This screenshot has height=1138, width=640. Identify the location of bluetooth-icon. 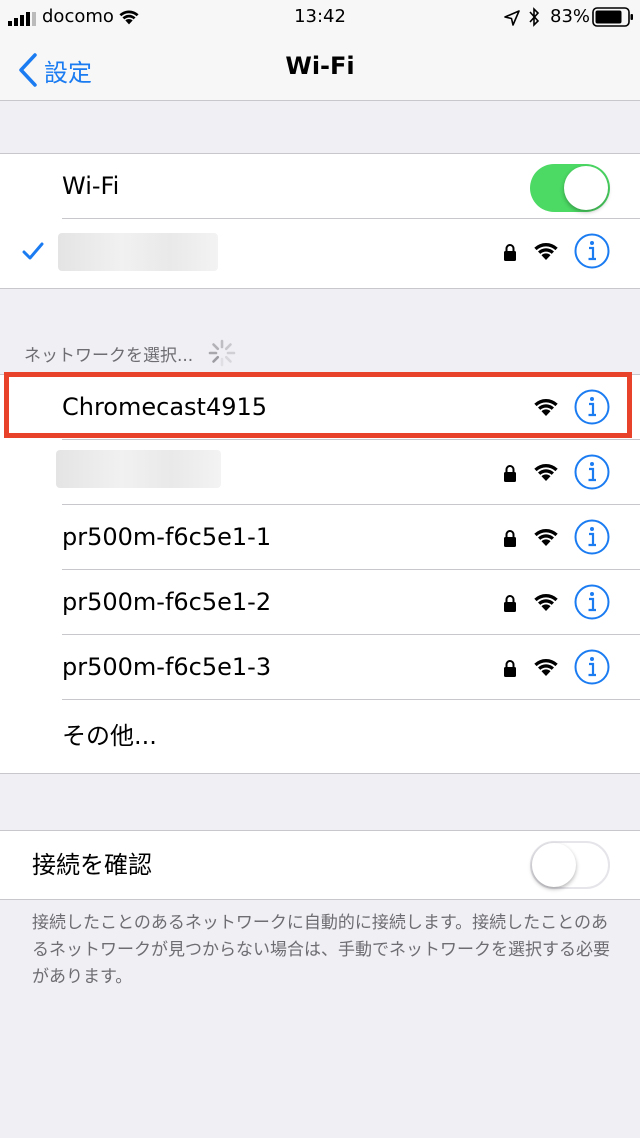
(534, 17).